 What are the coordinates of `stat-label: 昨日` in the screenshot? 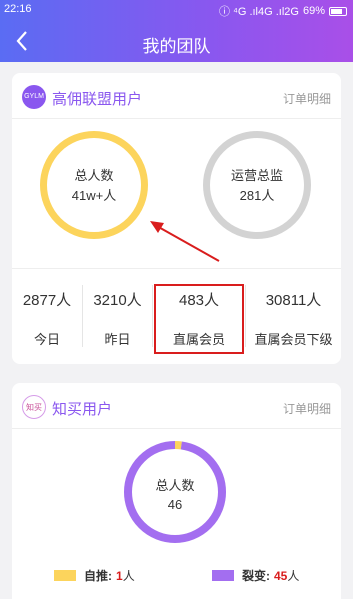 It's located at (117, 339).